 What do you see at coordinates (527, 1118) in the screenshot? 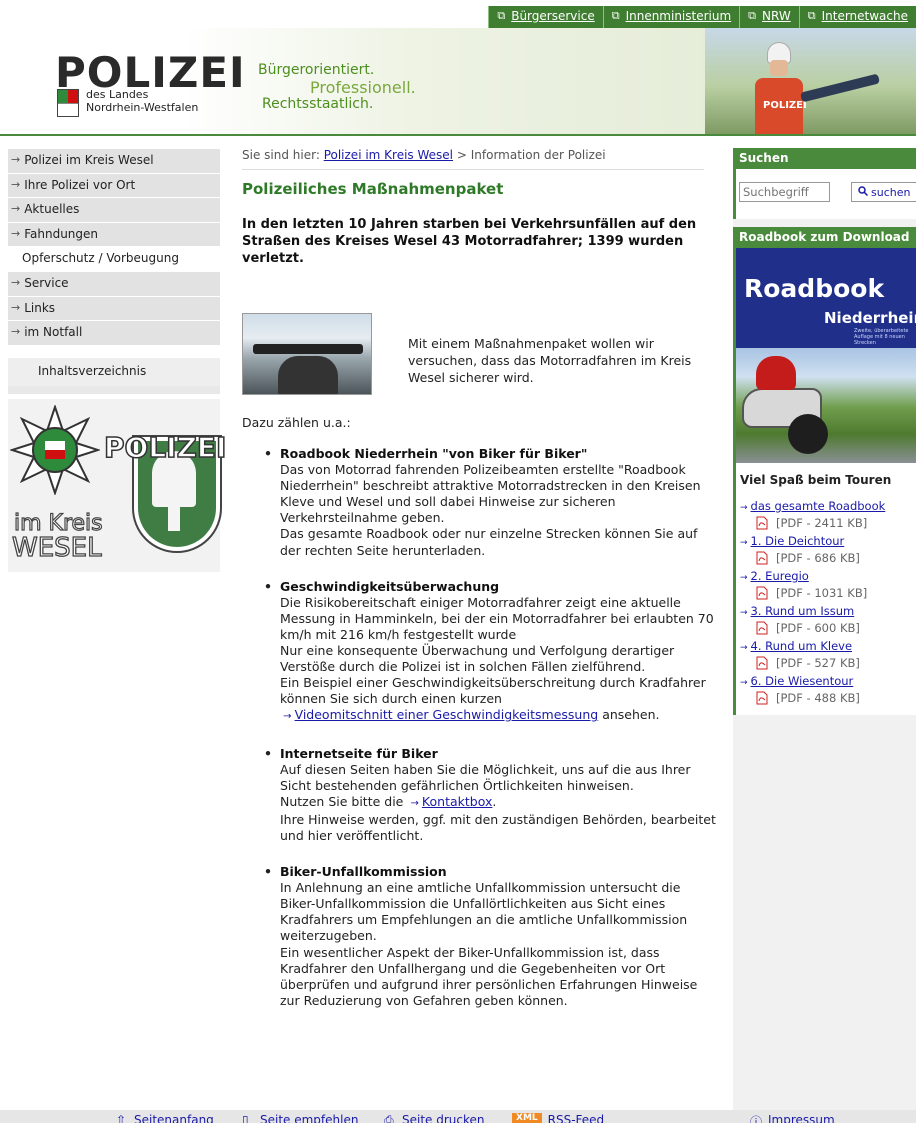
I see `rss-icon: XML` at bounding box center [527, 1118].